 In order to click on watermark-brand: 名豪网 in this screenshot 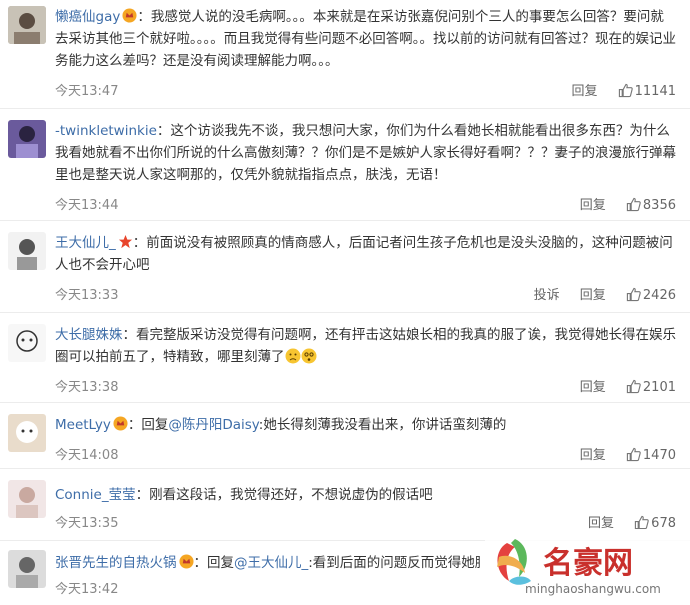, I will do `click(588, 563)`.